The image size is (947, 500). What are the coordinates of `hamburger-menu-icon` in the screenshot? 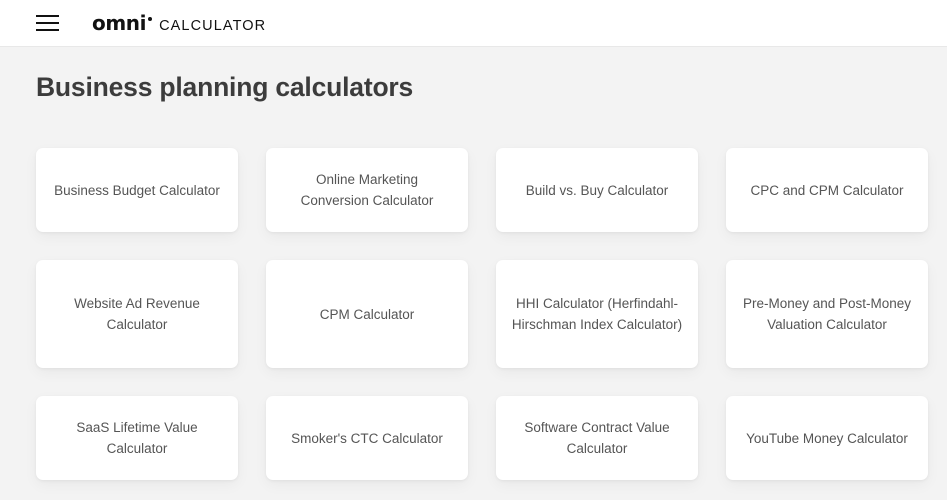 It's located at (48, 23).